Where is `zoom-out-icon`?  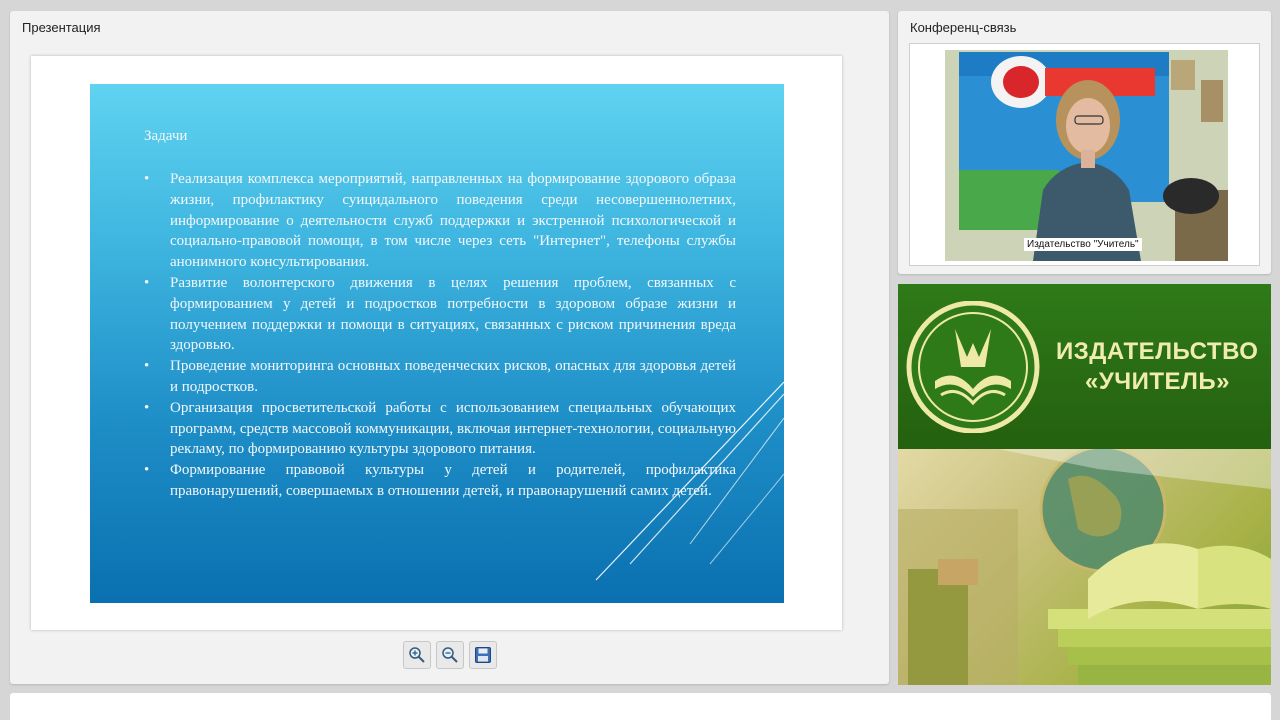 zoom-out-icon is located at coordinates (450, 655).